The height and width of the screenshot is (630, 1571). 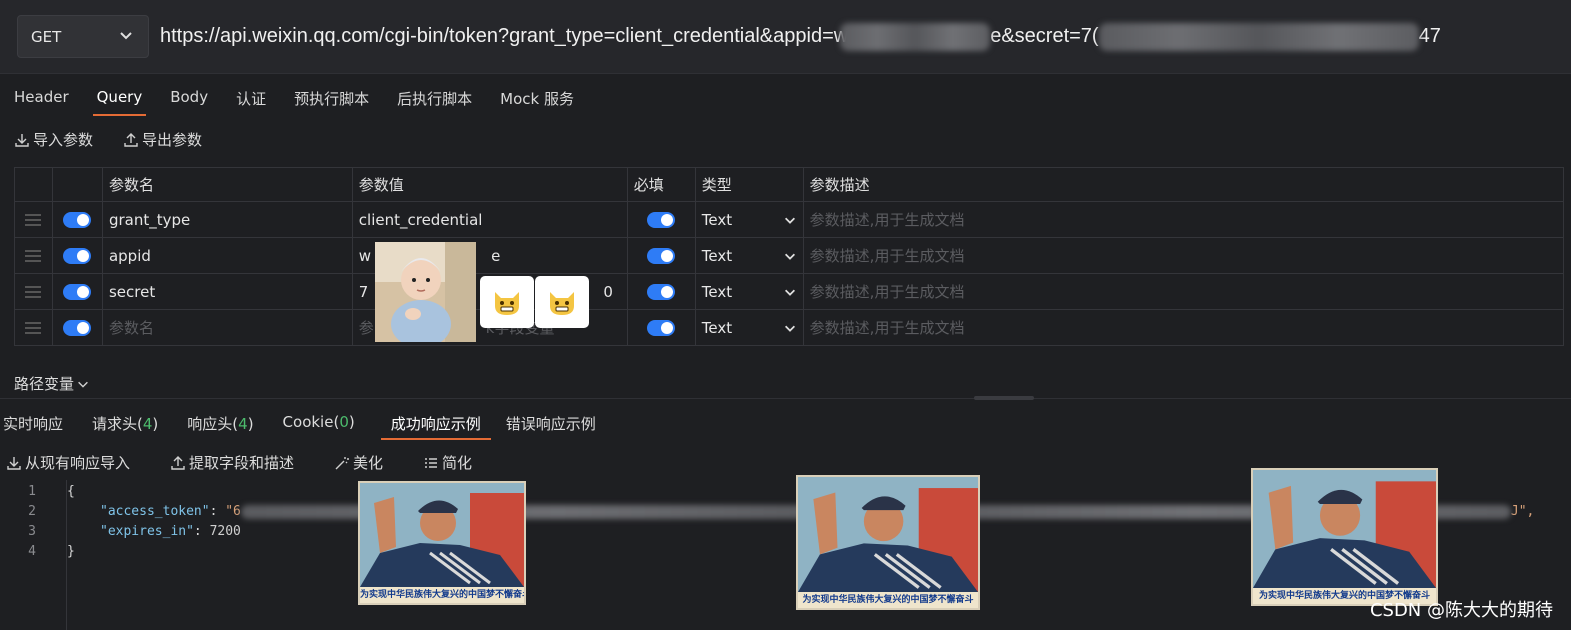 I want to click on watermark: CSDN @陈大大的期待, so click(x=1461, y=610).